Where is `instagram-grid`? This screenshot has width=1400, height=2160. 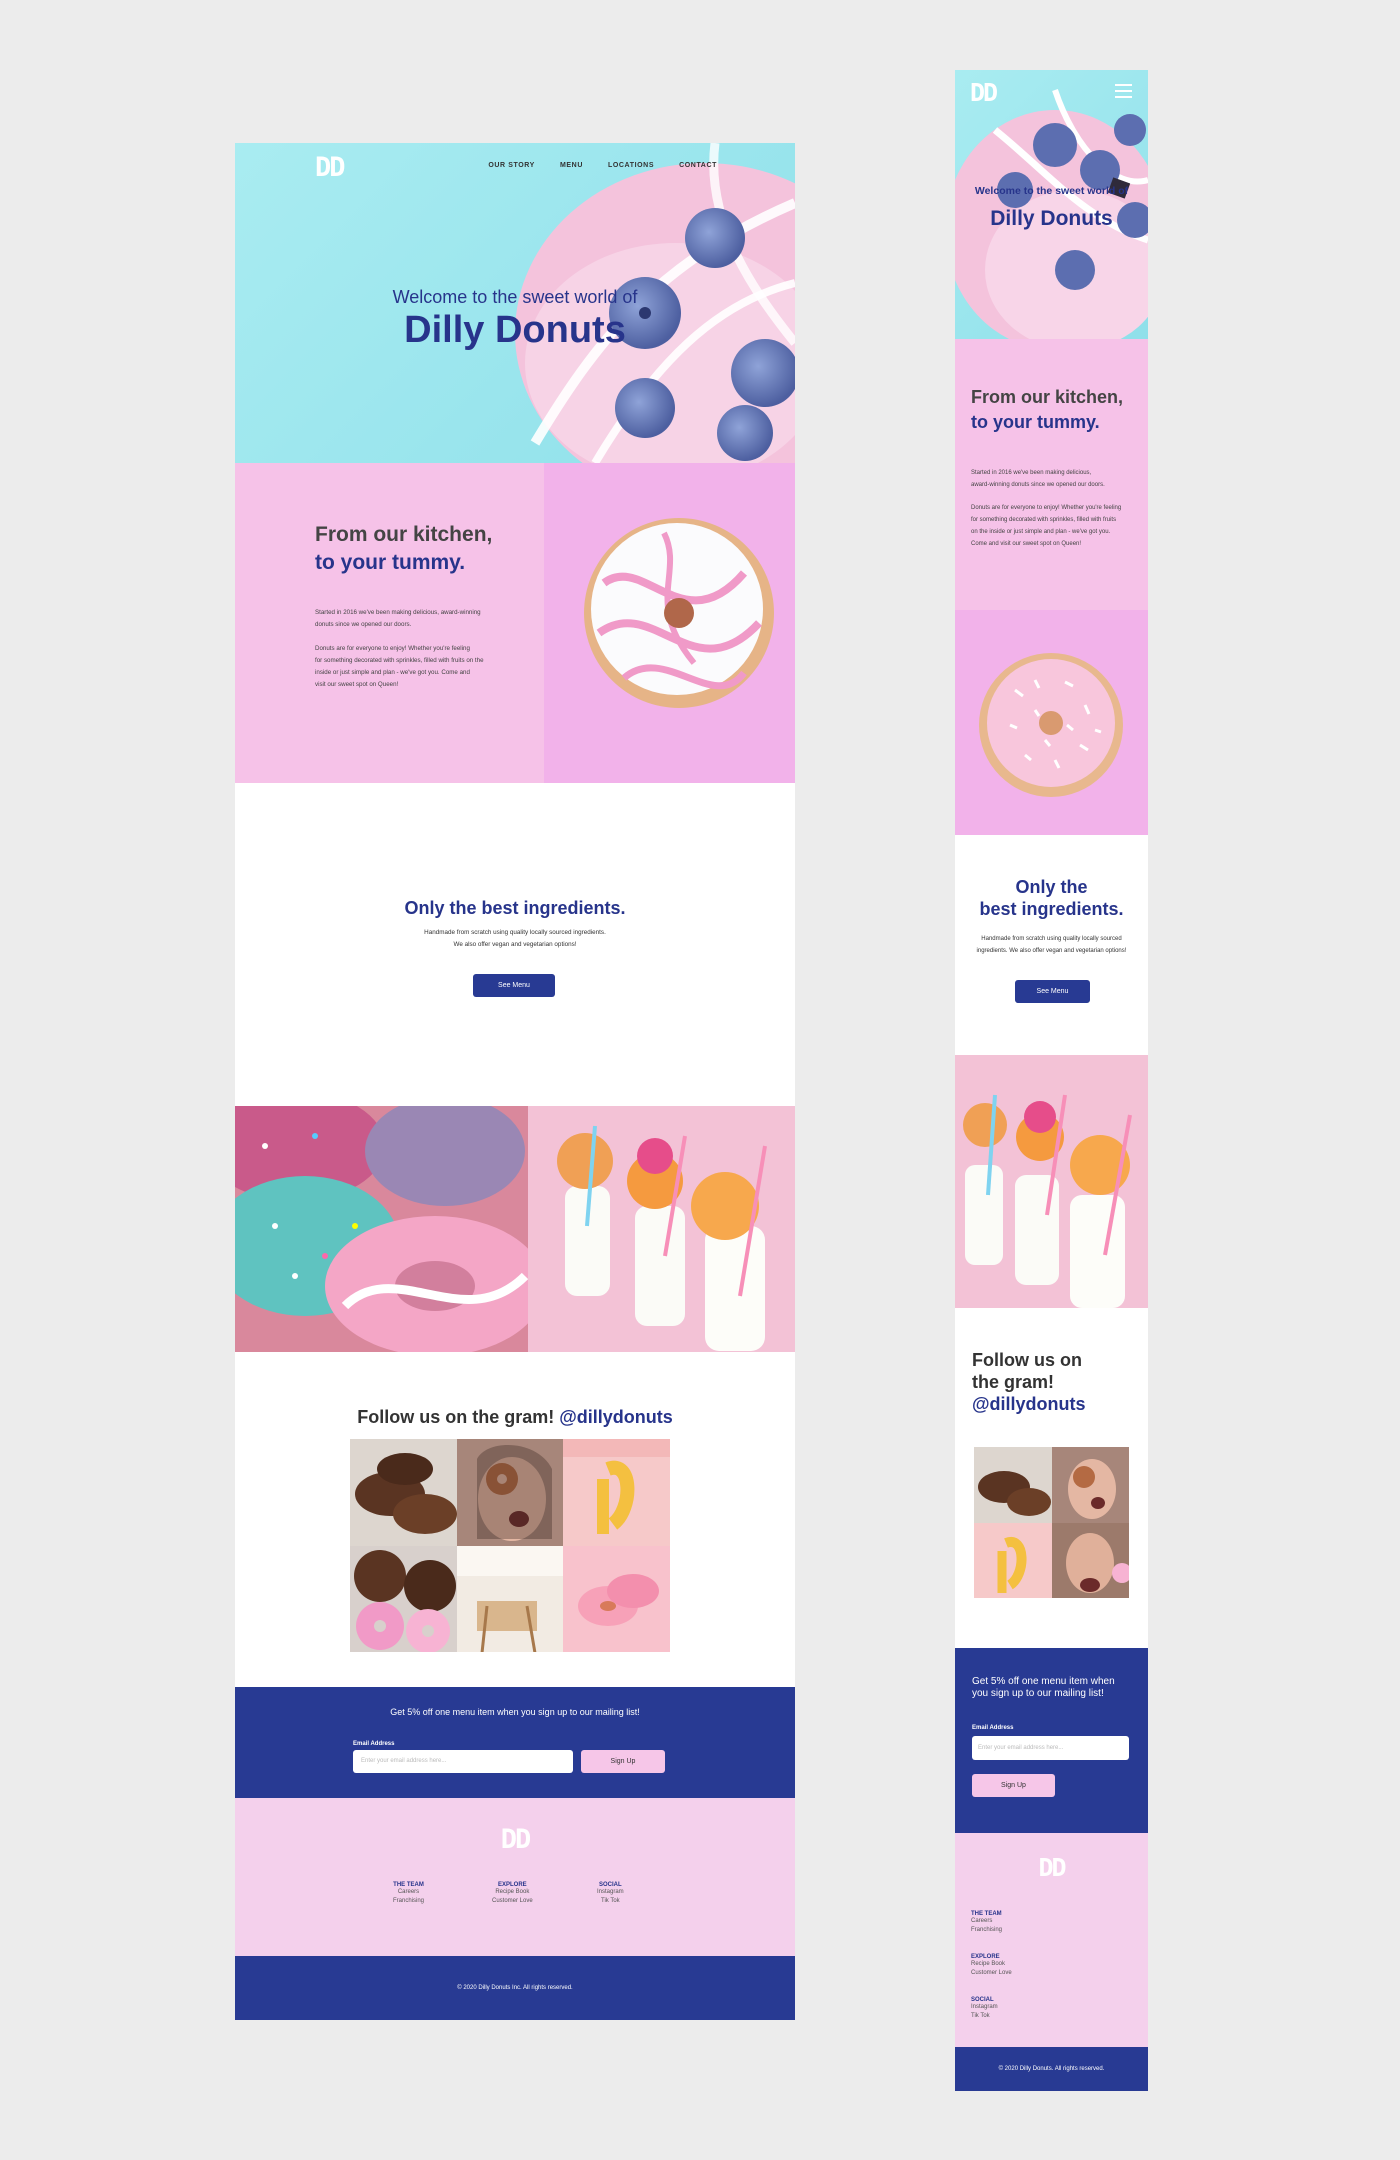 instagram-grid is located at coordinates (510, 1545).